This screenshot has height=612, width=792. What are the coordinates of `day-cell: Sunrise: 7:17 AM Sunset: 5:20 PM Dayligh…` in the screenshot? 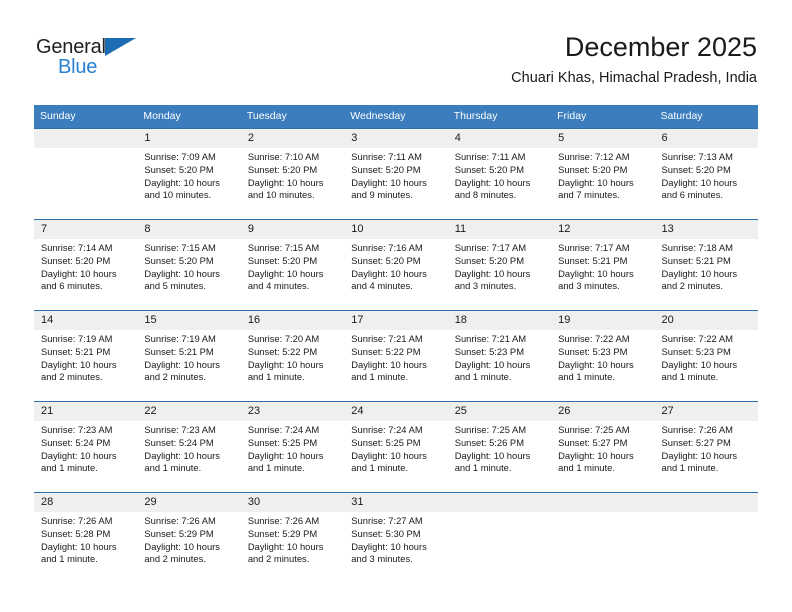 It's located at (499, 274).